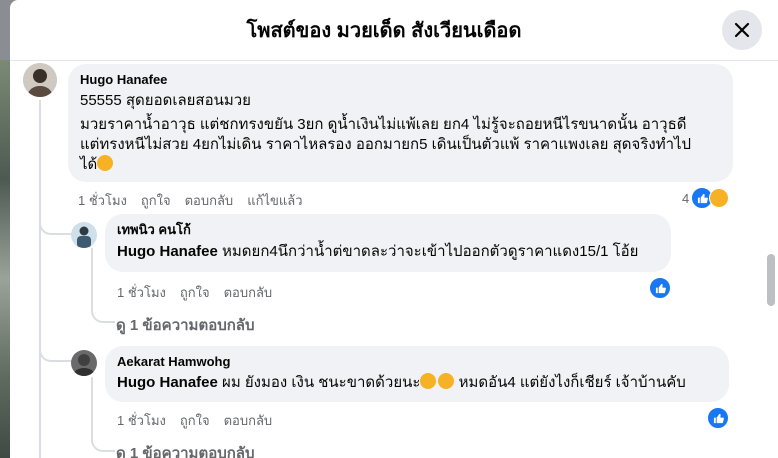 Image resolution: width=778 pixels, height=458 pixels. I want to click on reaction-count: 4, so click(686, 198).